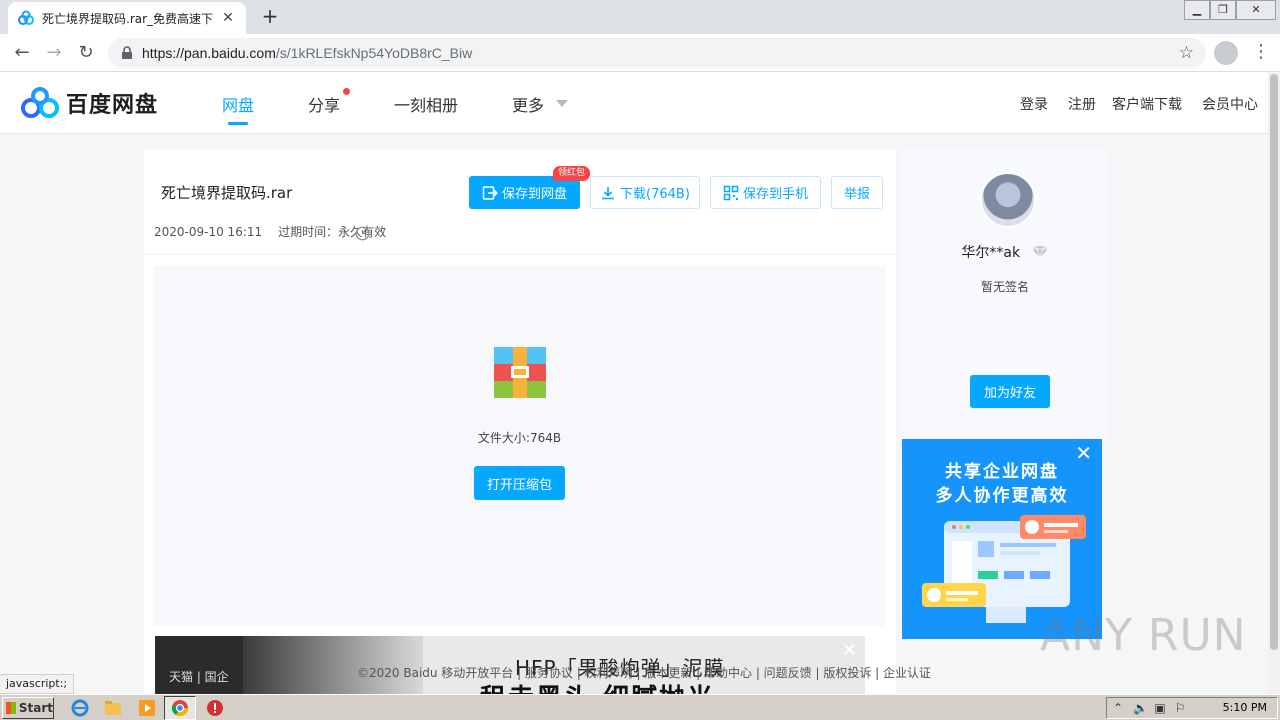  What do you see at coordinates (22, 53) in the screenshot?
I see `back-arrow-icon: ←` at bounding box center [22, 53].